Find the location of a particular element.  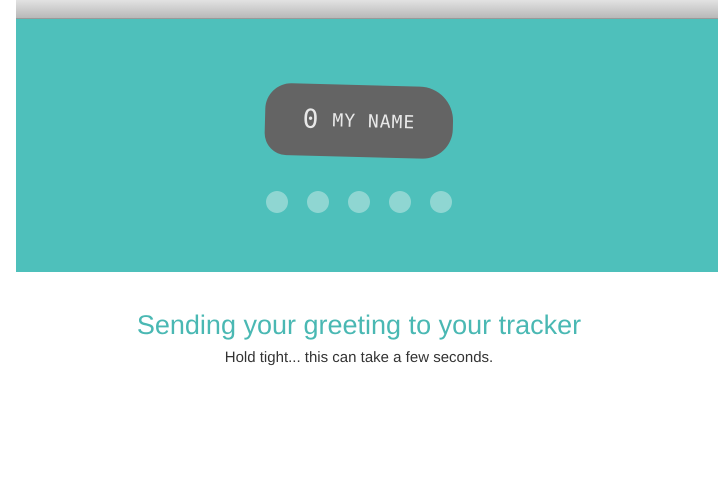

display-digit: 0 is located at coordinates (310, 119).